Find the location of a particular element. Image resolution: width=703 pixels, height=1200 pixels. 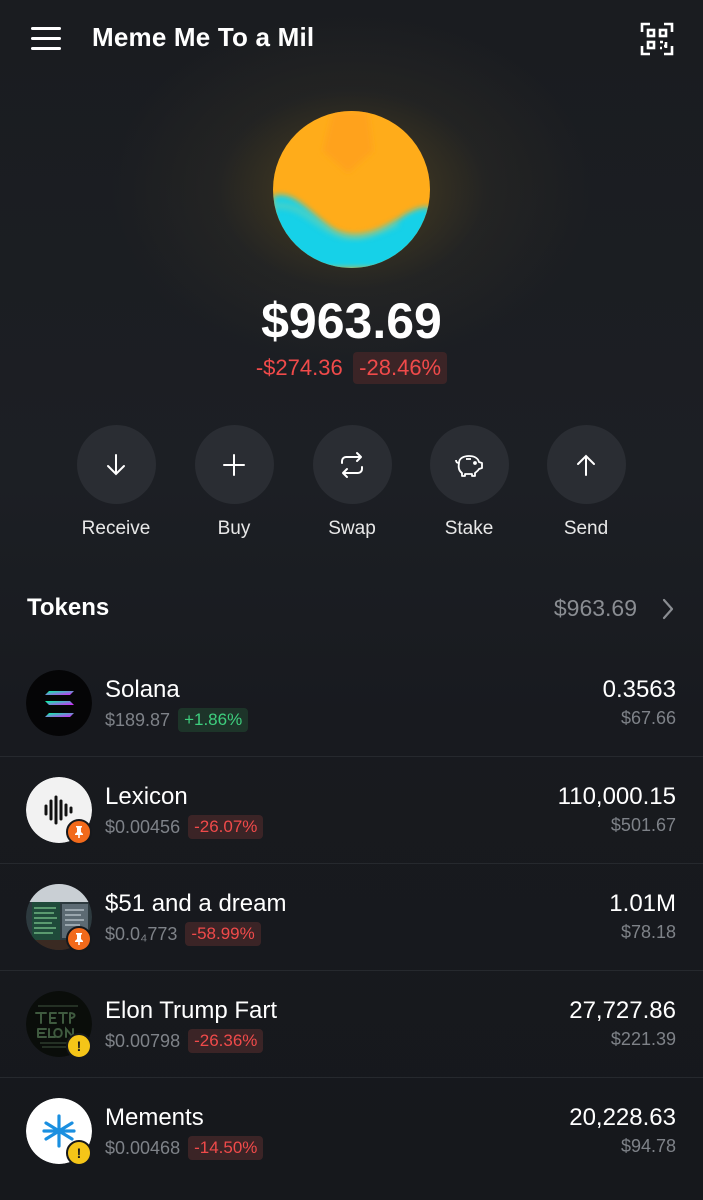

swap-icon is located at coordinates (352, 464).